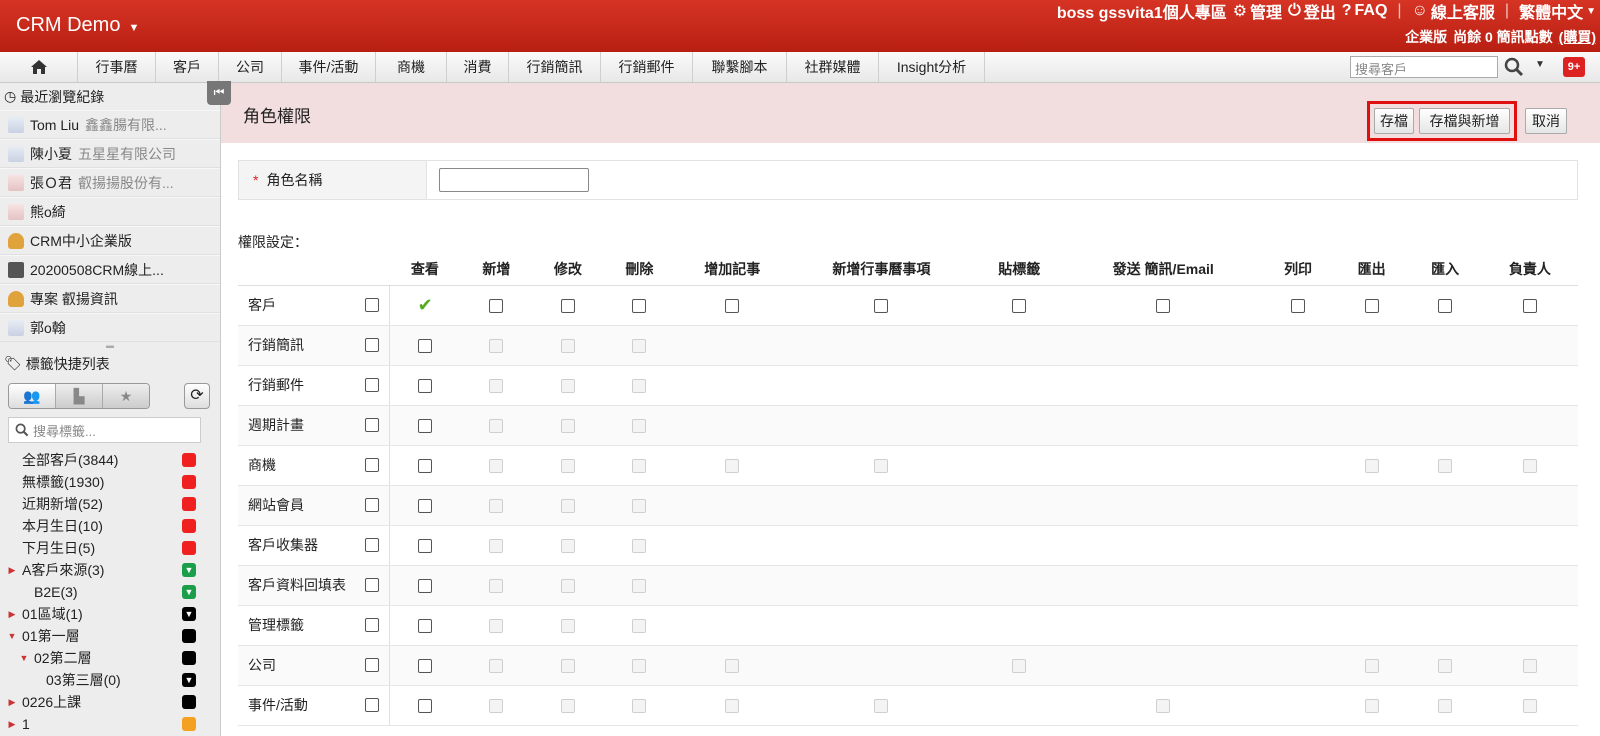 This screenshot has height=736, width=1600. I want to click on tag-item: ▶ 1, so click(110, 724).